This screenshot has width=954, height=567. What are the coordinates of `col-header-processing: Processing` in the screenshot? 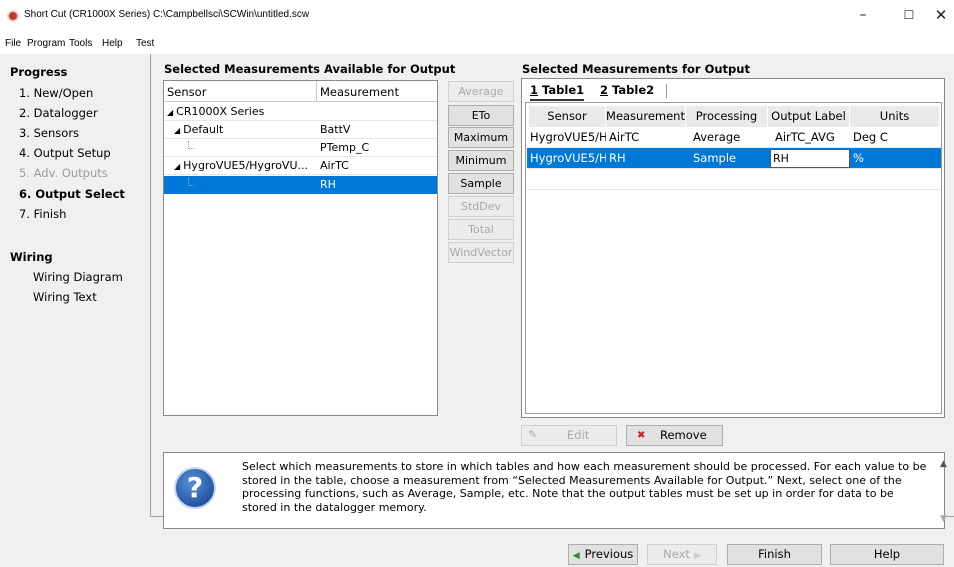 It's located at (727, 116).